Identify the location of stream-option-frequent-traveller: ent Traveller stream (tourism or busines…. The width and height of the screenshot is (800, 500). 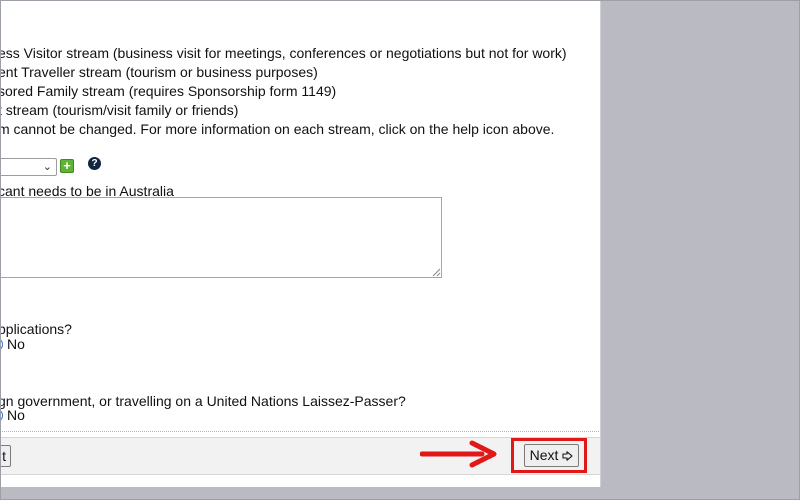
(159, 72).